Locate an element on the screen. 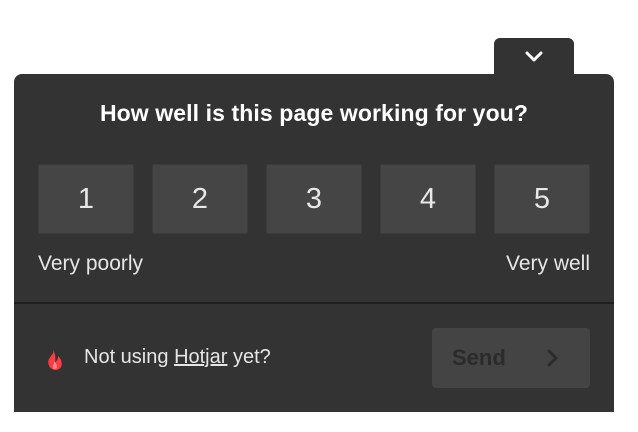 The height and width of the screenshot is (432, 638). hotjar-flame-icon is located at coordinates (55, 359).